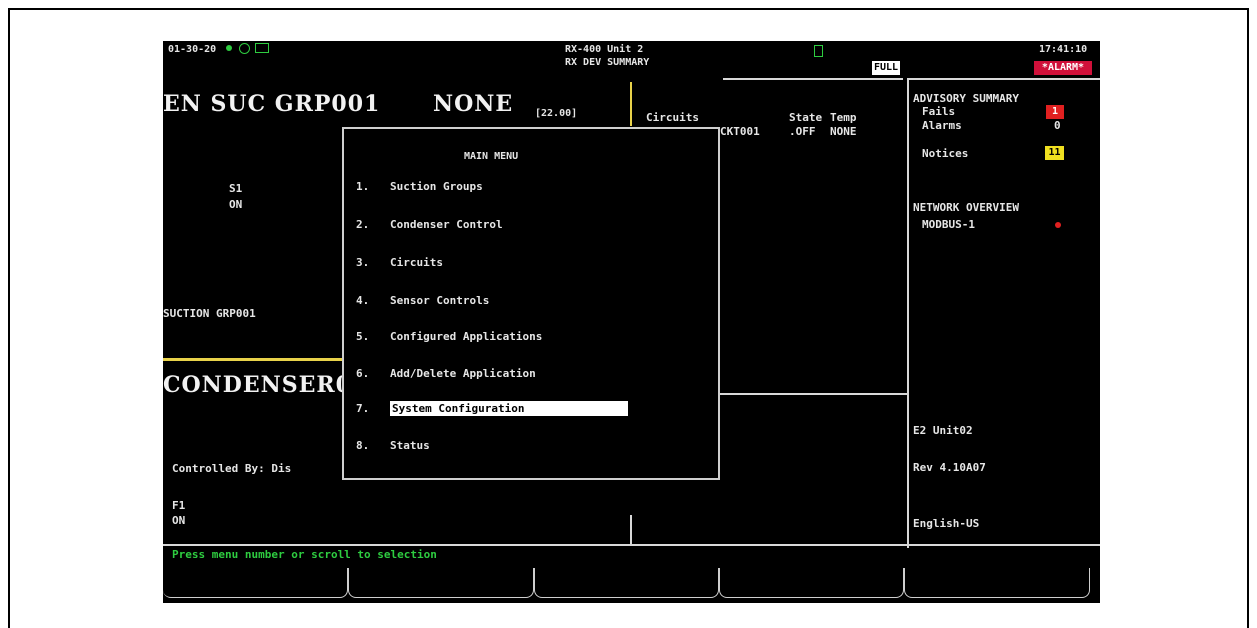 The width and height of the screenshot is (1257, 628). What do you see at coordinates (492, 408) in the screenshot?
I see `menu-item-system-configuration: 7. System Configuration` at bounding box center [492, 408].